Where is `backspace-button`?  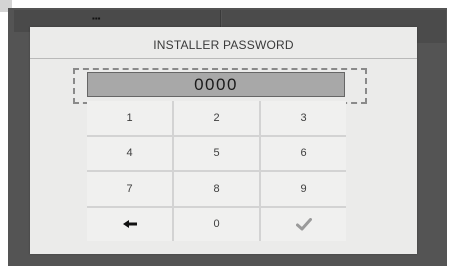
backspace-button is located at coordinates (129, 224).